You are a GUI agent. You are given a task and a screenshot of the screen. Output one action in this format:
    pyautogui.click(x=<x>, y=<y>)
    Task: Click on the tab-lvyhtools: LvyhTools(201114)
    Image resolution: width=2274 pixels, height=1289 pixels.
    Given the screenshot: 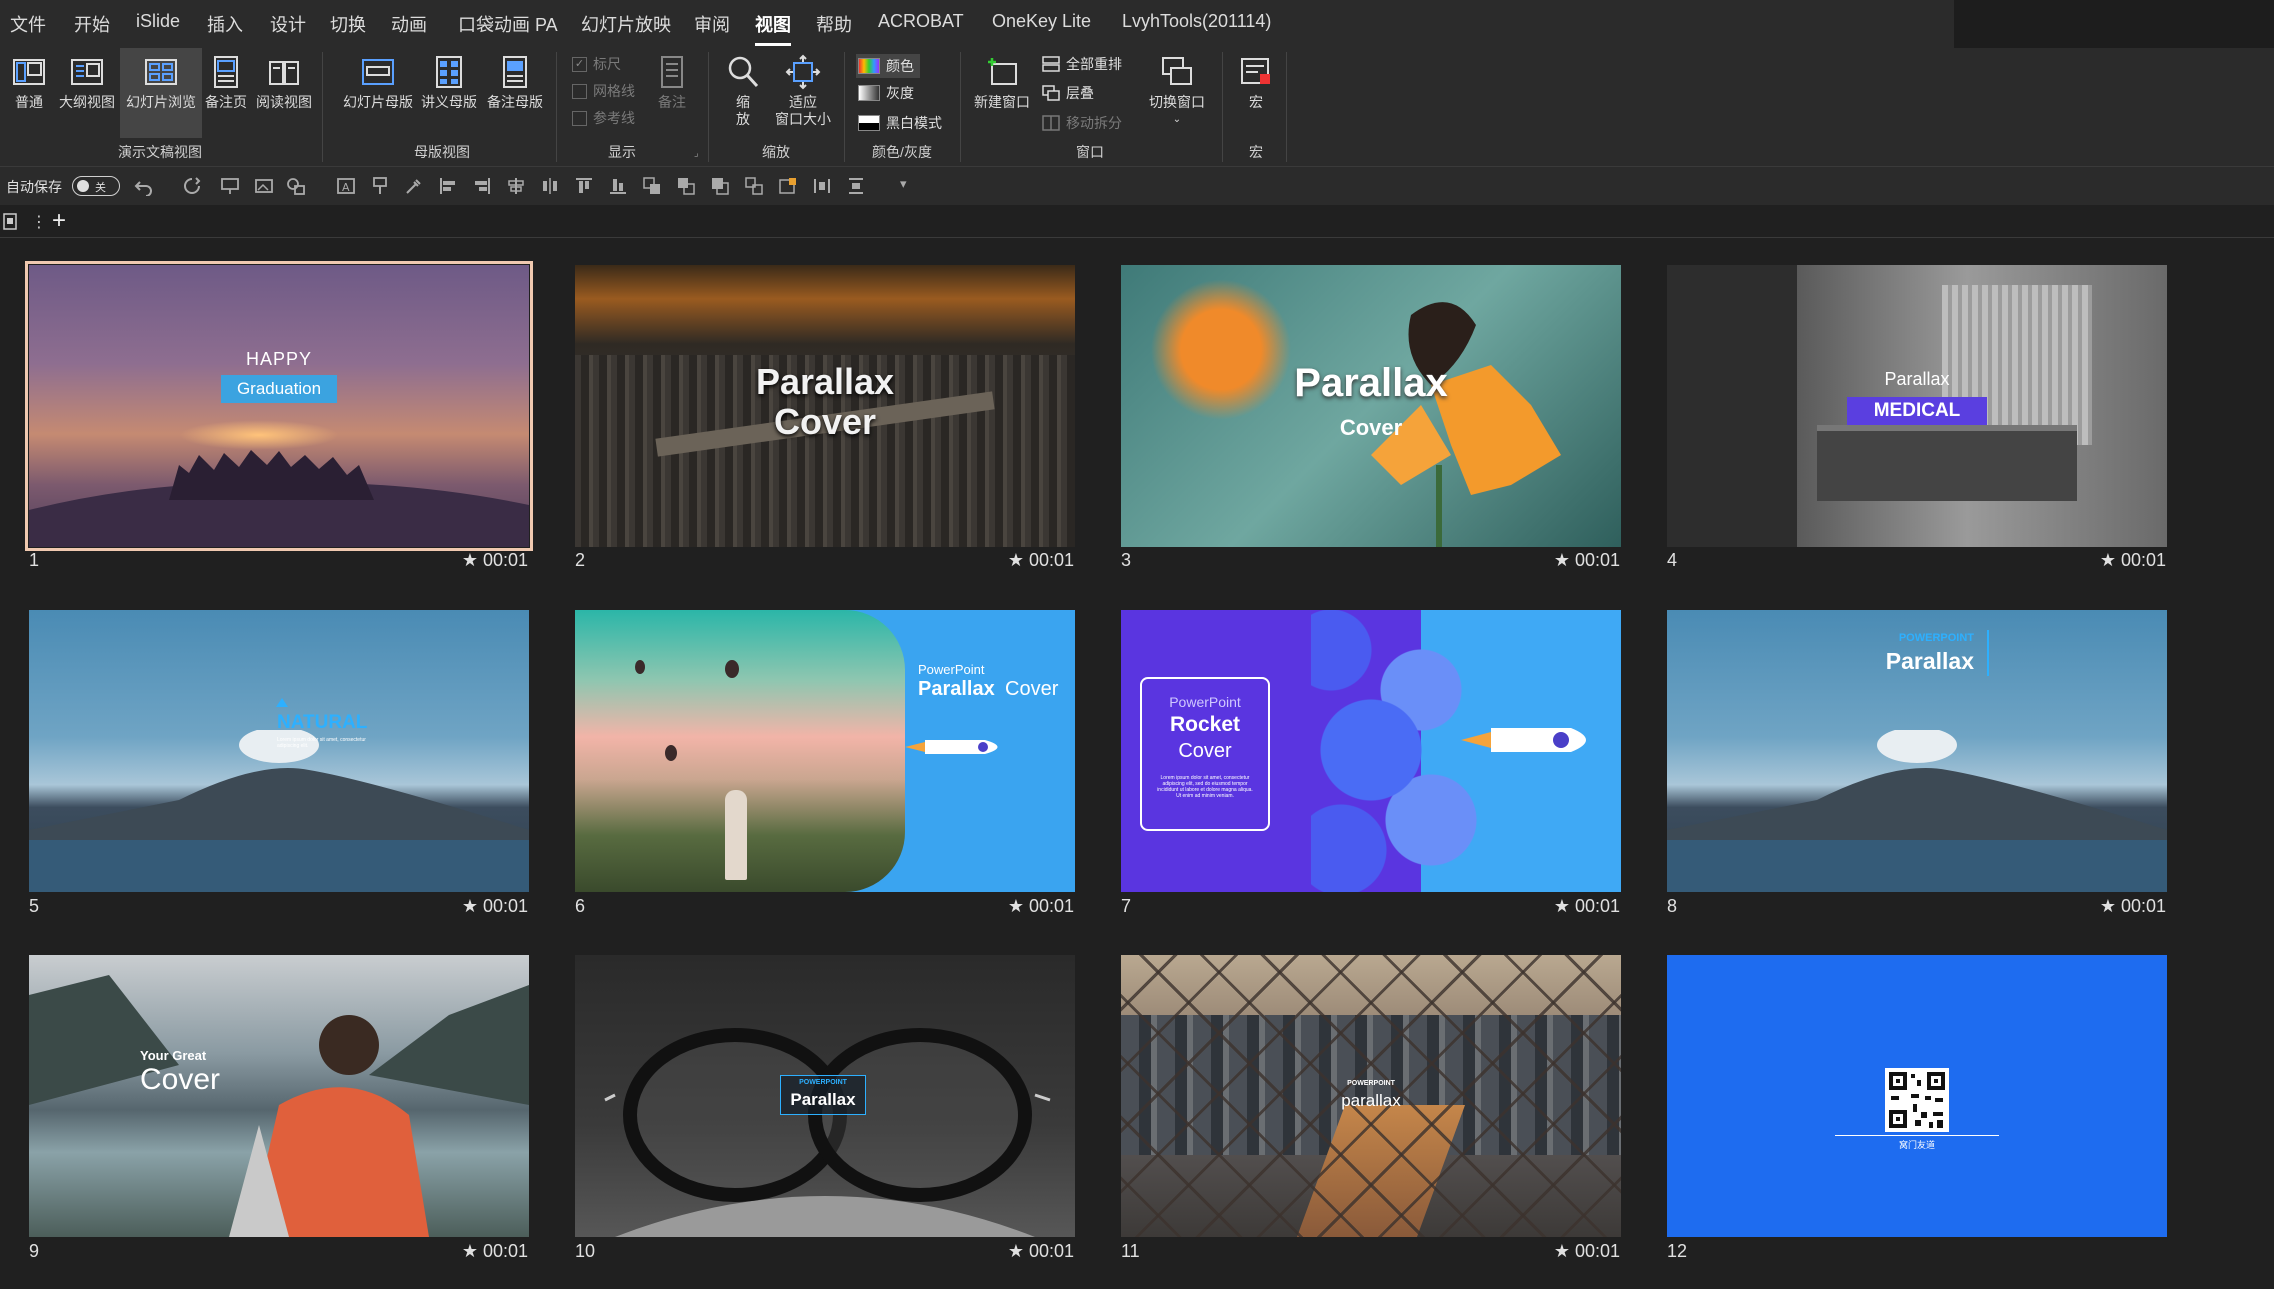 What is the action you would take?
    pyautogui.click(x=1196, y=21)
    